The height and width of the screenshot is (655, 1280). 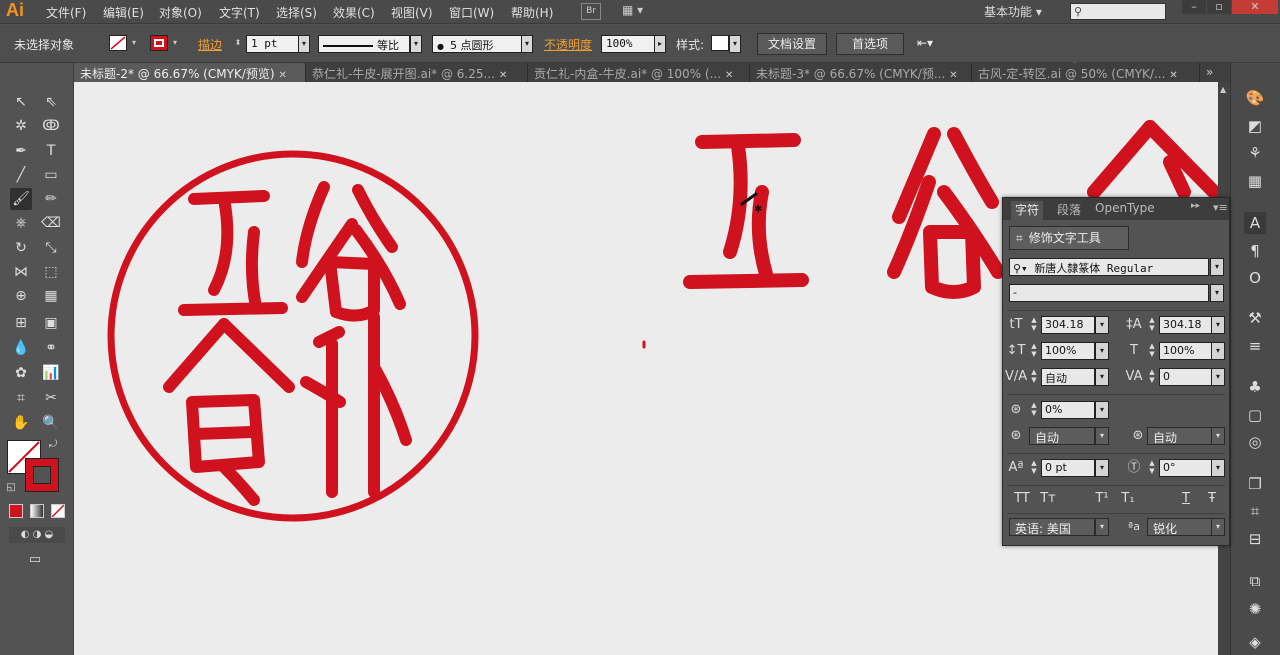 What do you see at coordinates (1195, 206) in the screenshot?
I see `panel-collapse-icon: ▸▸` at bounding box center [1195, 206].